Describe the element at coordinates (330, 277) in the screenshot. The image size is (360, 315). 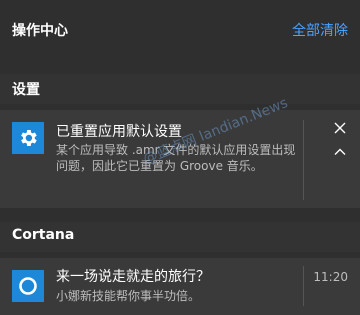
I see `notification-time: 11:20` at that location.